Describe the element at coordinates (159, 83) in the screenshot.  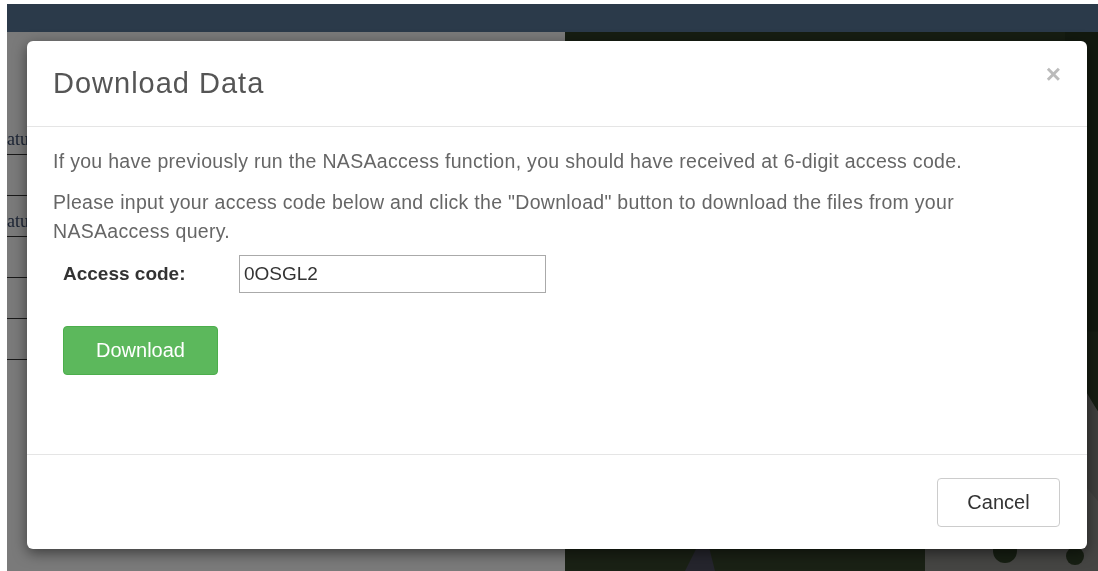
I see `dialog-title: Download Data` at that location.